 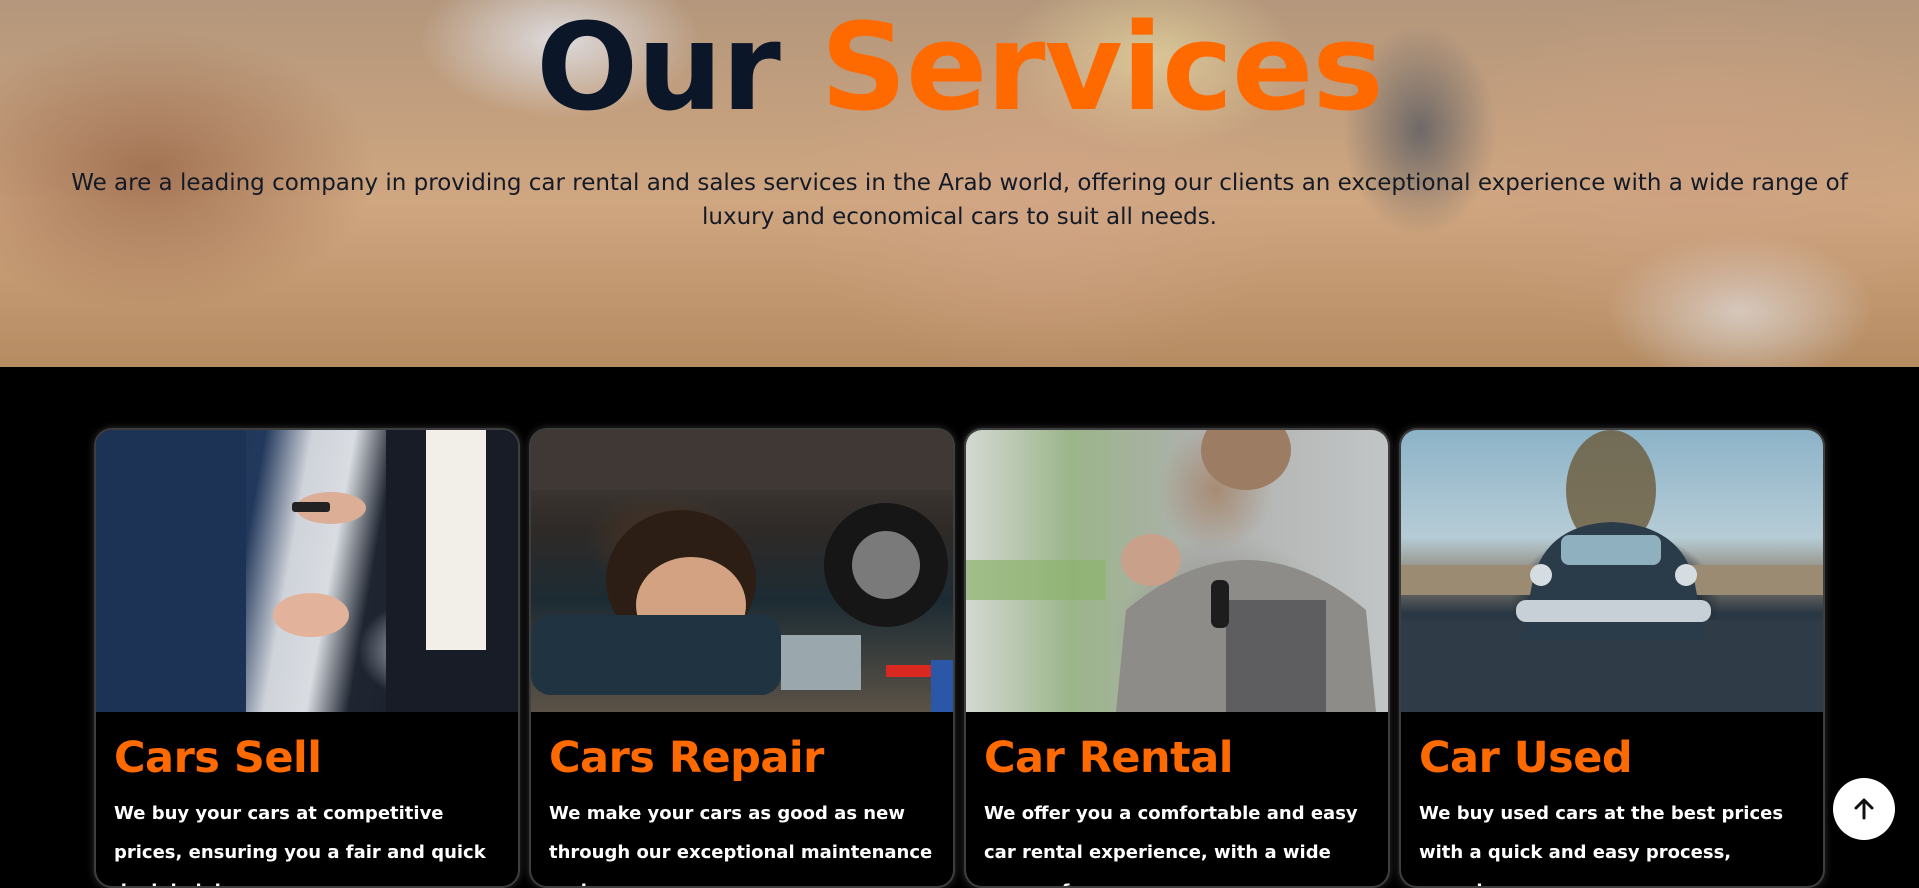 I want to click on keys-illustration, so click(x=1171, y=571).